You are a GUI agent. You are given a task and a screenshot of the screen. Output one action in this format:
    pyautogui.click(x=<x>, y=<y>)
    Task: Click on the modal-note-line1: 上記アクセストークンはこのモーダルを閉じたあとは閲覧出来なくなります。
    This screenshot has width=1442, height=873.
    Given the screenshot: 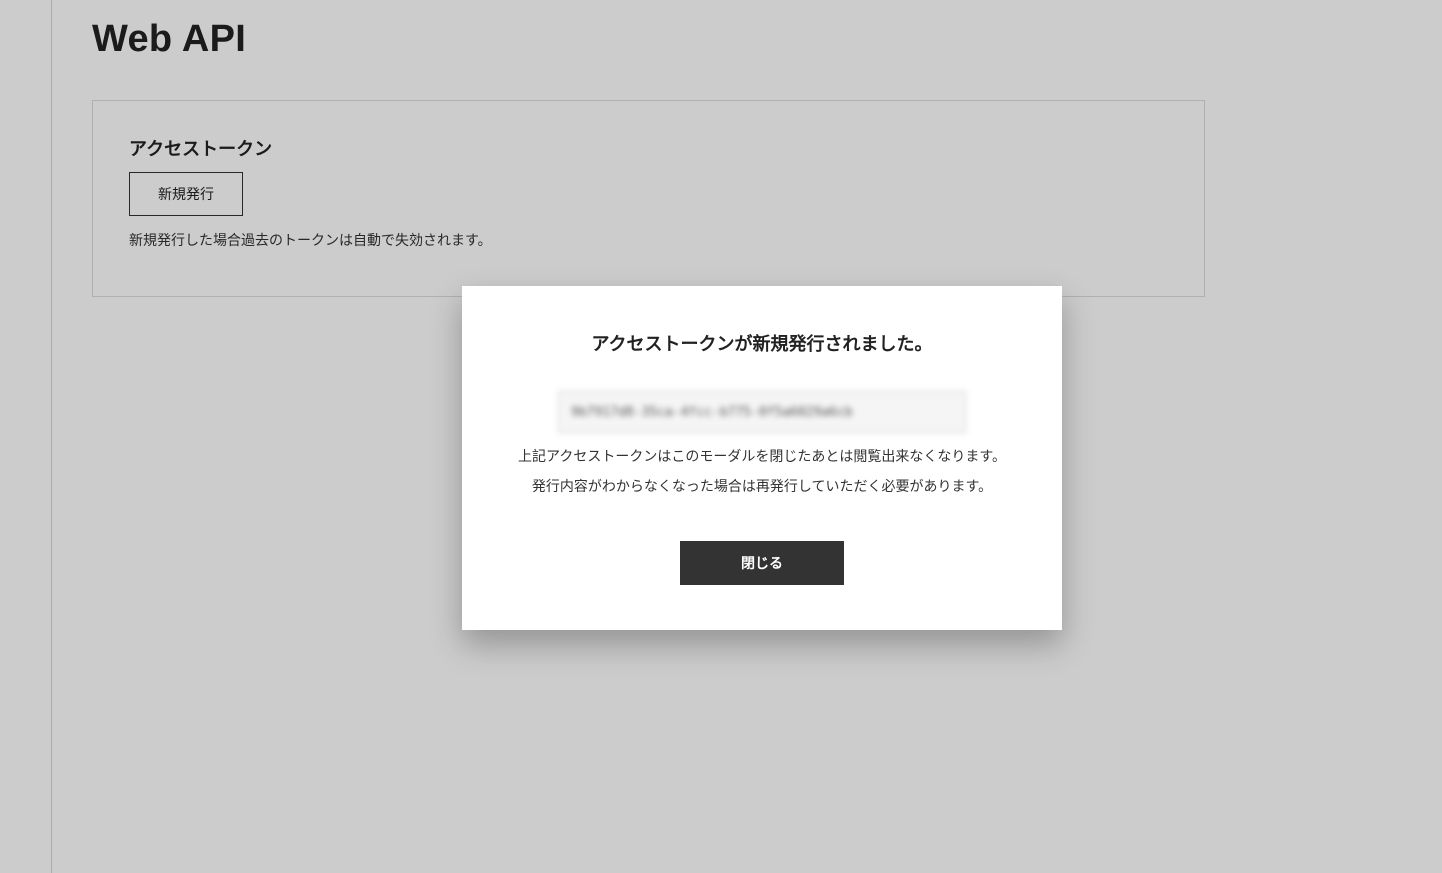 What is the action you would take?
    pyautogui.click(x=762, y=457)
    